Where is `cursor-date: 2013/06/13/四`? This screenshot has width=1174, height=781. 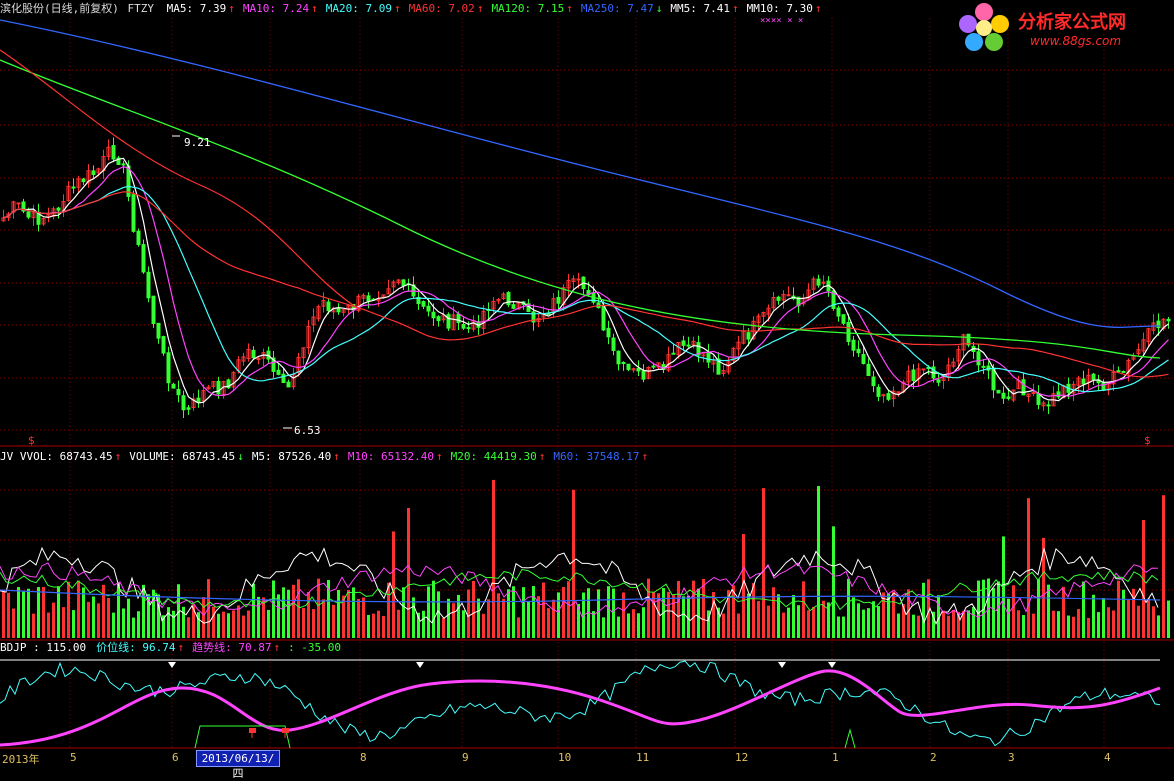
cursor-date: 2013/06/13/四 is located at coordinates (238, 765).